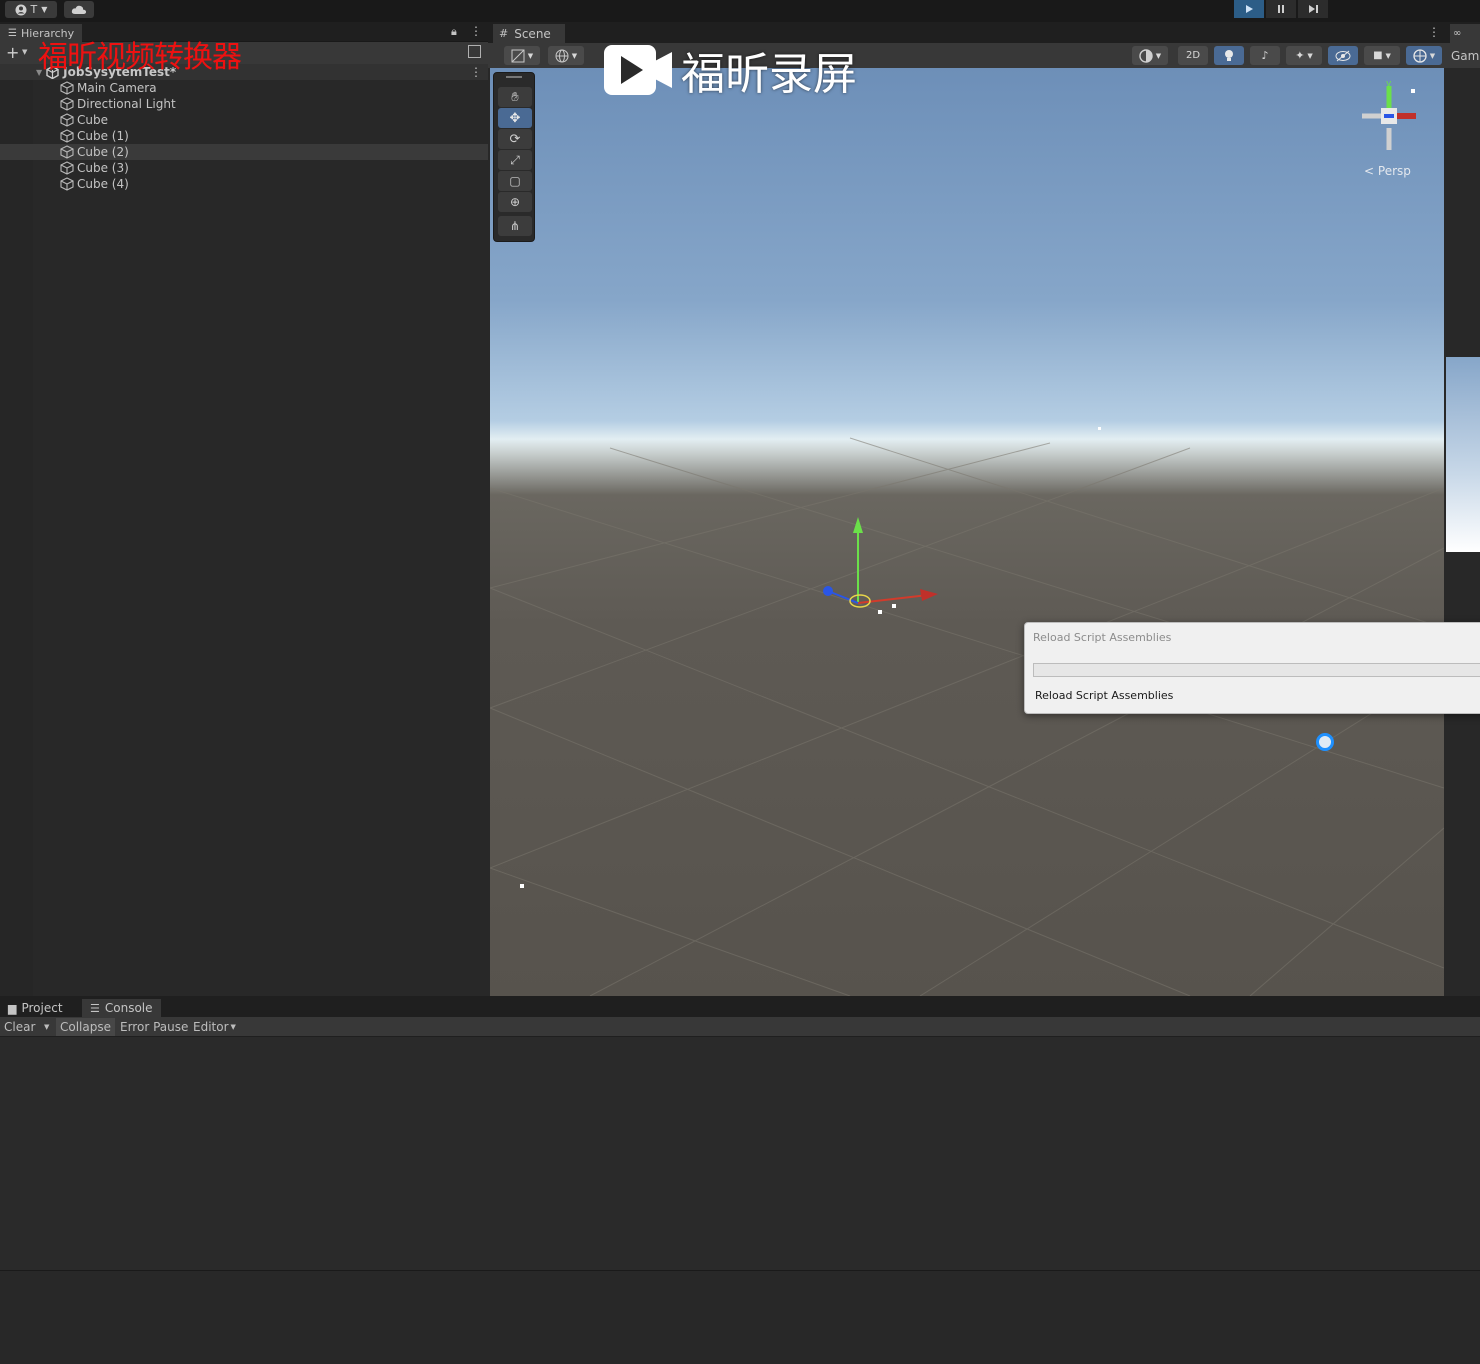  I want to click on console-toolbar: Clear ▼ Collapse Error Pause Editor ▼, so click(740, 1027).